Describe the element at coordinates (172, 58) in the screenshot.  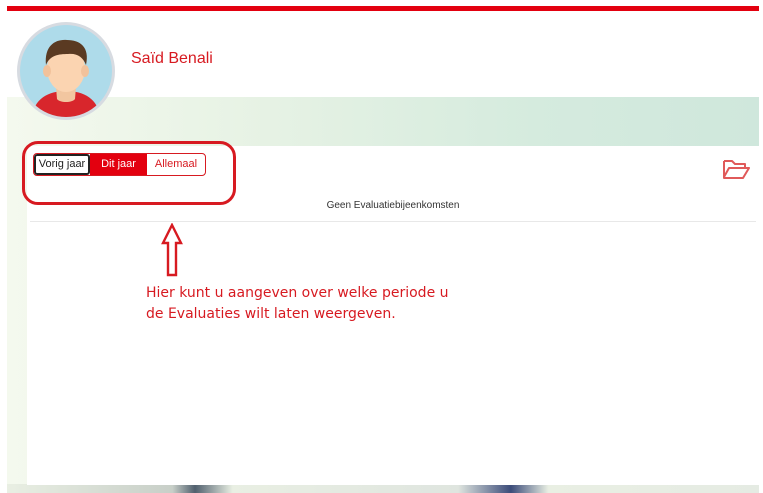
I see `user-name: Saïd Benali` at that location.